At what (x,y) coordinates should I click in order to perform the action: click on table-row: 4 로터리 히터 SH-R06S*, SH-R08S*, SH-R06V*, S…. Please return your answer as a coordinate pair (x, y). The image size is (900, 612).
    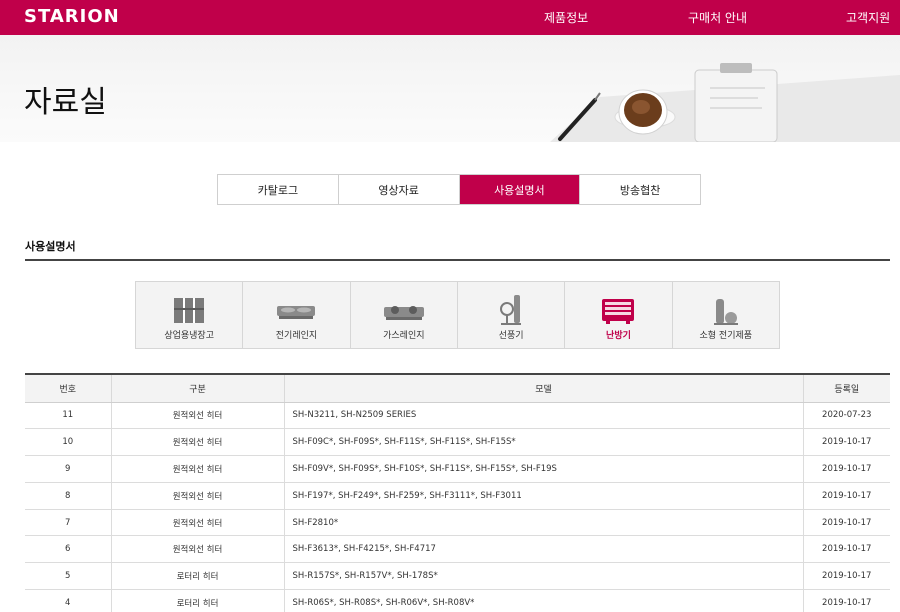
    Looking at the image, I should click on (457, 600).